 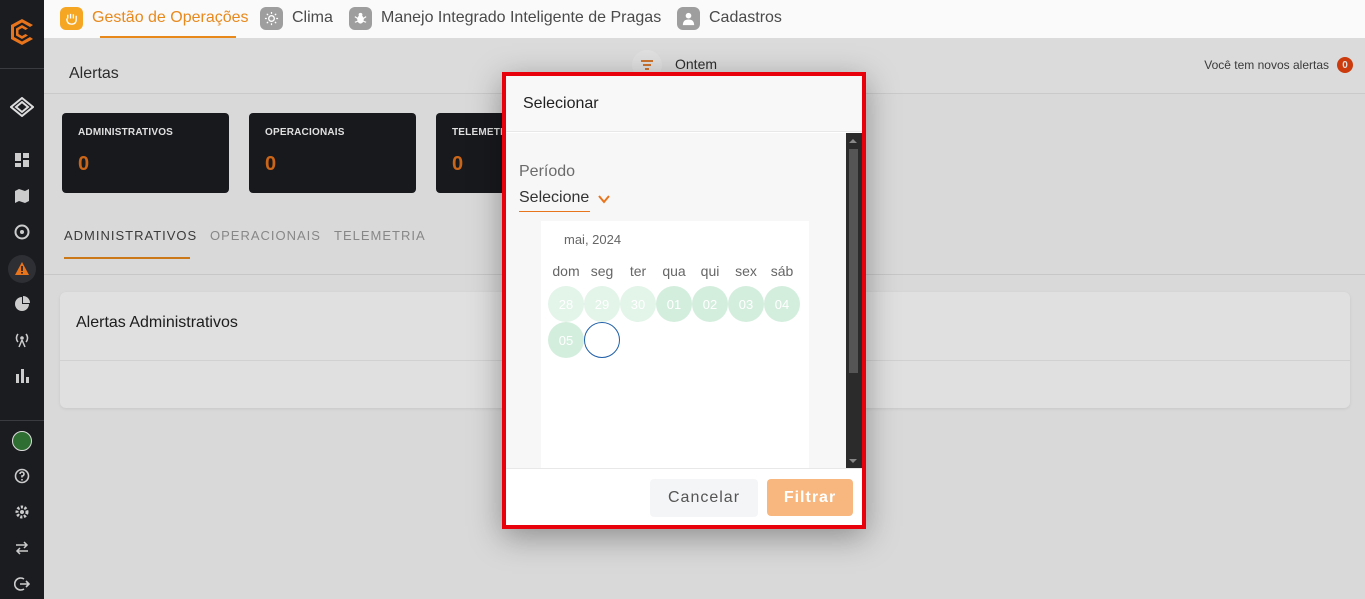 What do you see at coordinates (170, 17) in the screenshot?
I see `nav-label: Gestão de Operações` at bounding box center [170, 17].